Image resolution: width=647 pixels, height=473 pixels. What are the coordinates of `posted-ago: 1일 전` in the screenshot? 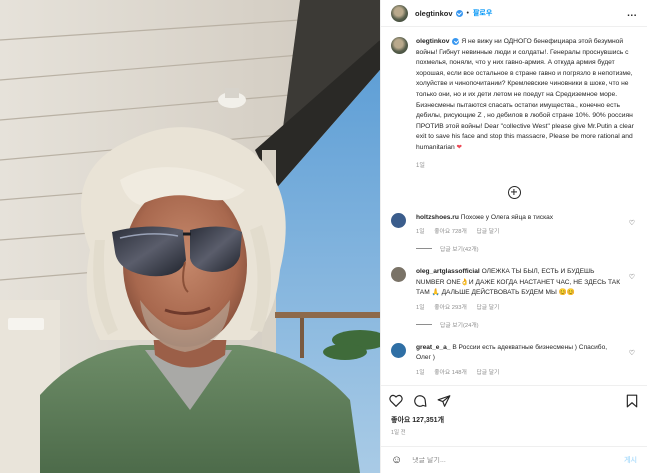 It's located at (398, 433).